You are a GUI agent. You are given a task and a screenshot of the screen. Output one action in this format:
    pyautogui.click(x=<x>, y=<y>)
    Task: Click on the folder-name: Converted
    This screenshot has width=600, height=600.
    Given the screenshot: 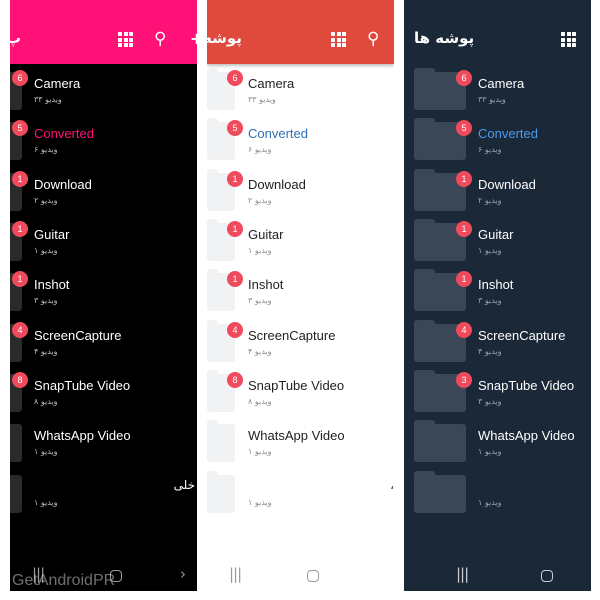 What is the action you would take?
    pyautogui.click(x=278, y=133)
    